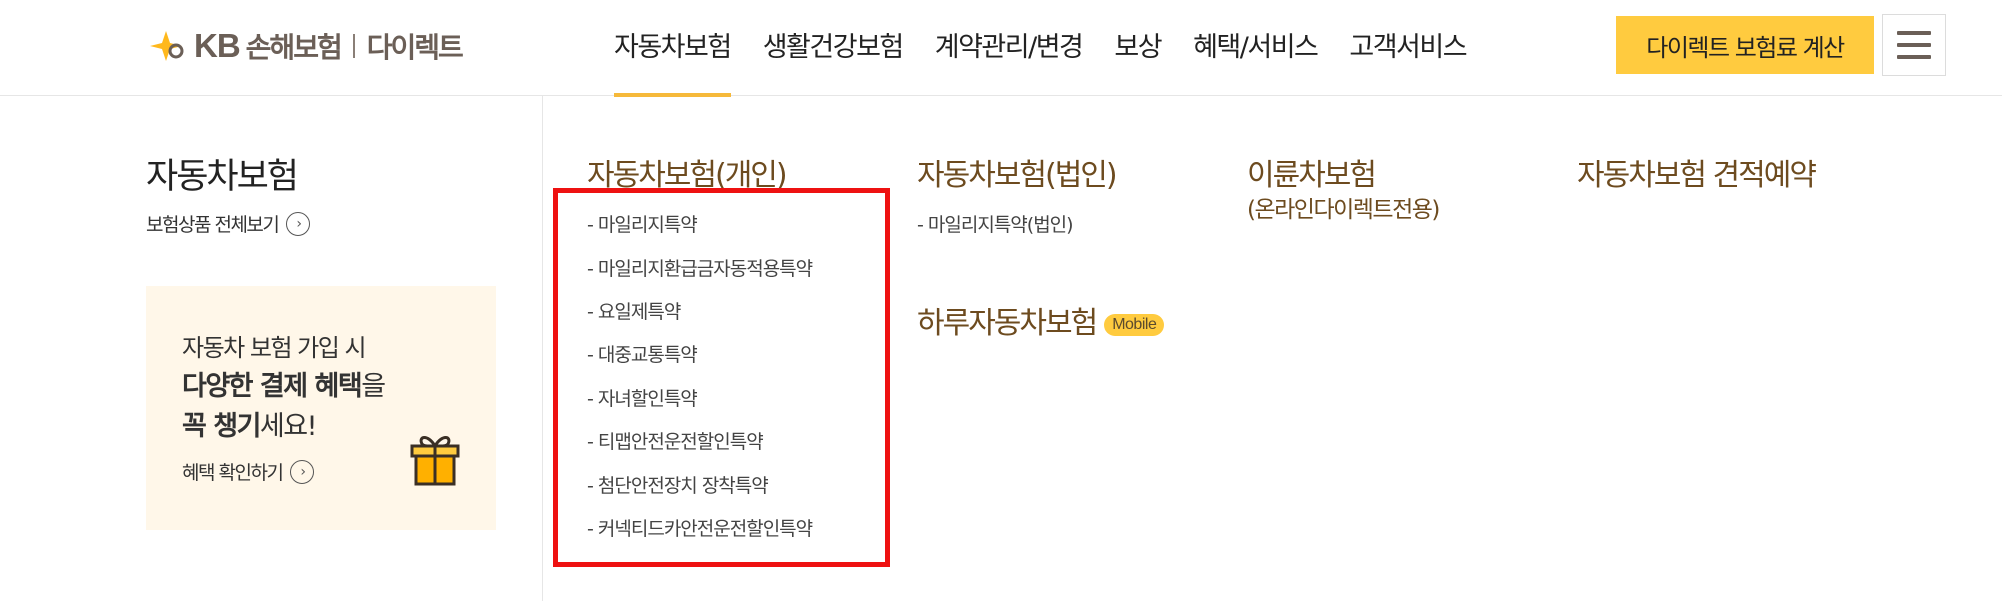 The width and height of the screenshot is (2002, 601). Describe the element at coordinates (233, 473) in the screenshot. I see `check-benefits-label: 혜택 확인하기` at that location.